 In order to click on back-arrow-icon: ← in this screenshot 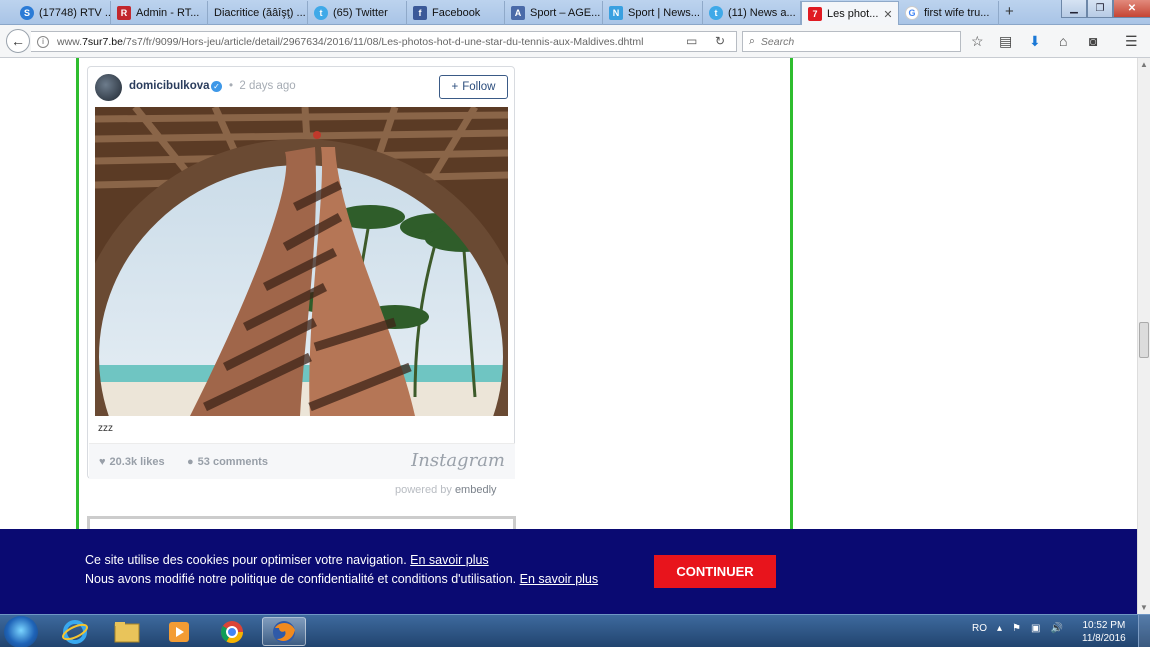, I will do `click(18, 41)`.